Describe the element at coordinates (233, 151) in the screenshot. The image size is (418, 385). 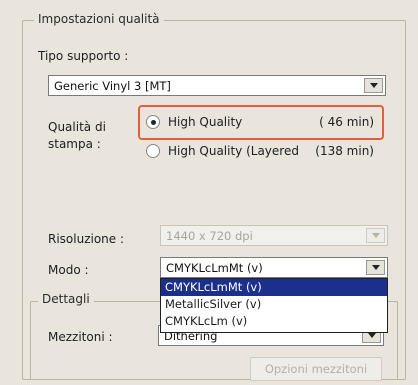
I see `quality-layered-label: High Quality (Layered` at that location.